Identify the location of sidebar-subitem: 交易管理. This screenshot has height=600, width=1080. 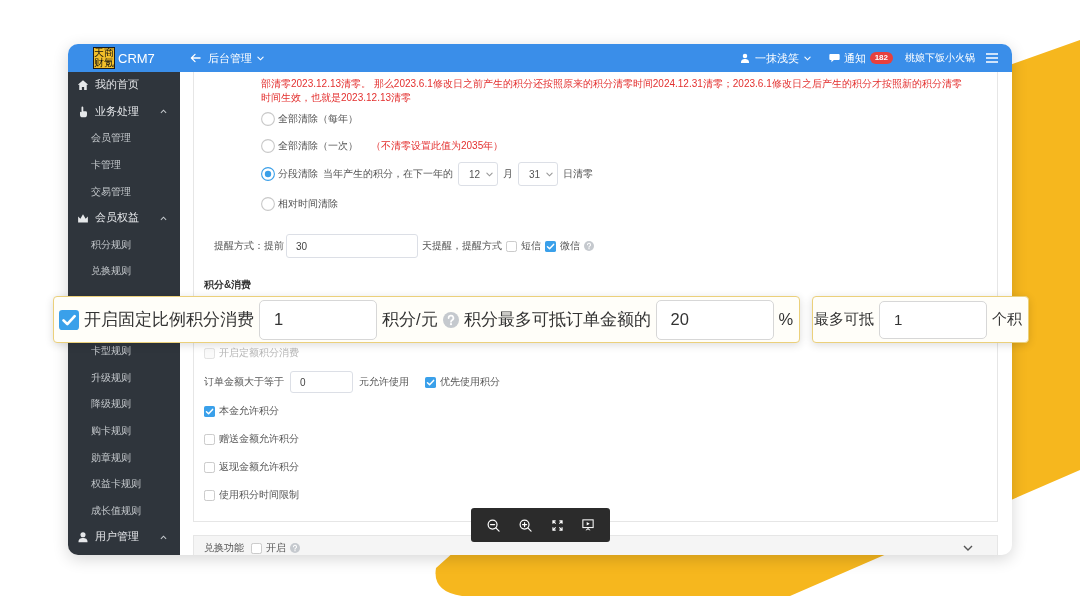
(111, 191).